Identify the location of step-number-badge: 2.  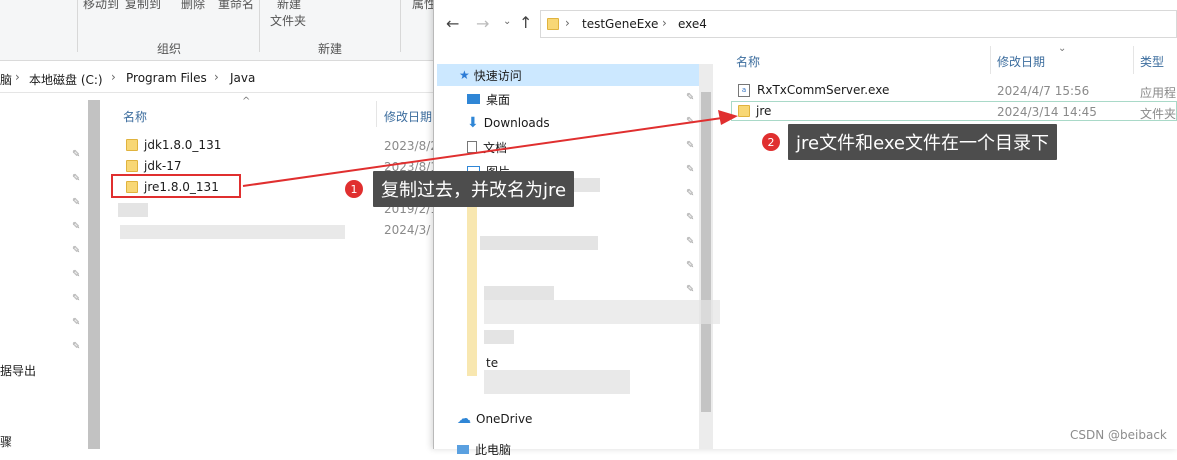
(771, 142).